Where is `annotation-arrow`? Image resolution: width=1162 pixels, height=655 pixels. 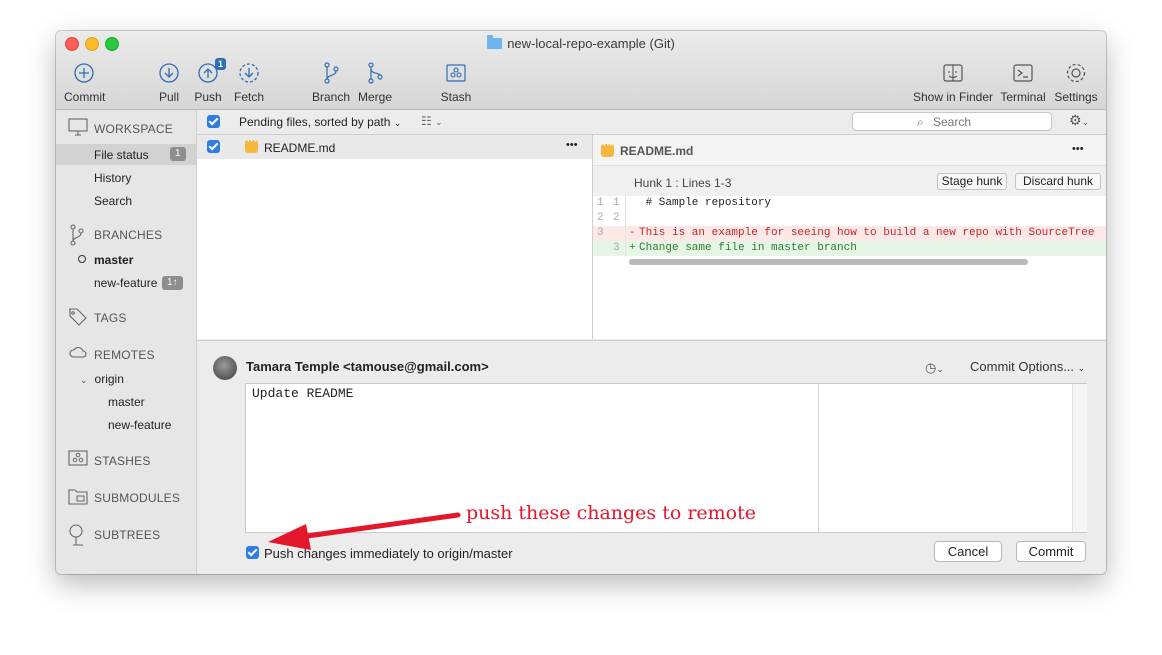
annotation-arrow is located at coordinates (364, 531).